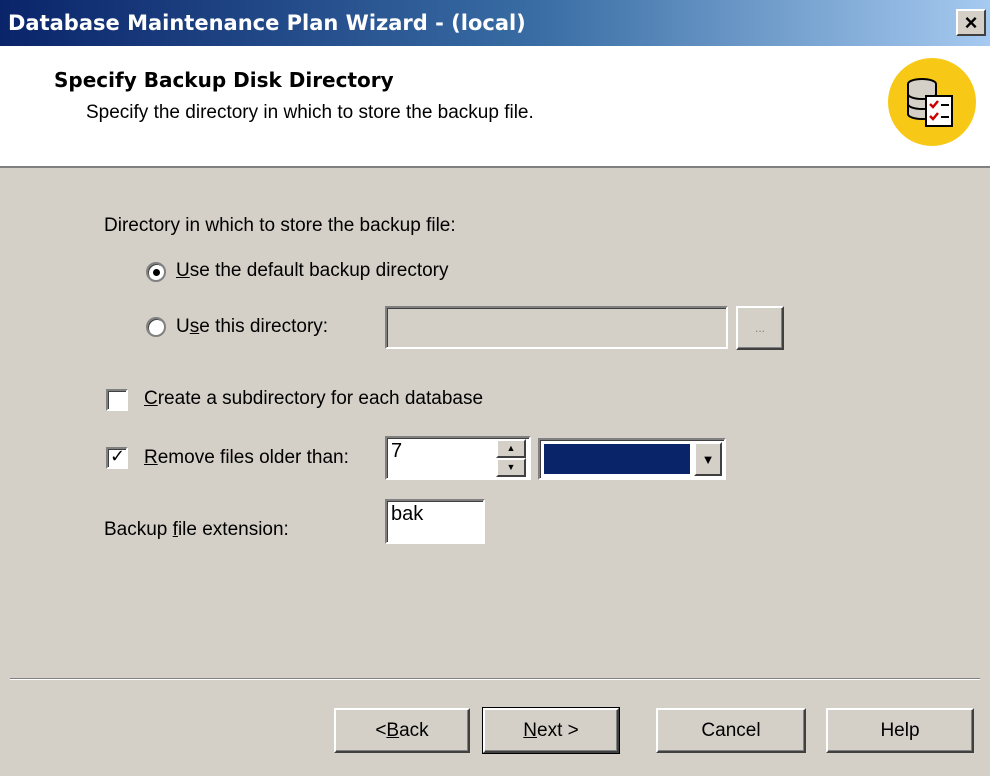 The image size is (990, 776). What do you see at coordinates (617, 459) in the screenshot?
I see `remove-unit-value` at bounding box center [617, 459].